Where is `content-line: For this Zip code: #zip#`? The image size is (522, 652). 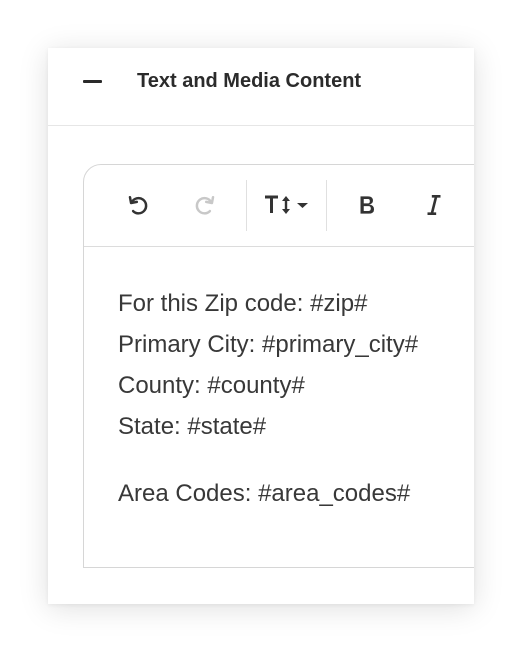
content-line: For this Zip code: #zip# is located at coordinates (243, 303).